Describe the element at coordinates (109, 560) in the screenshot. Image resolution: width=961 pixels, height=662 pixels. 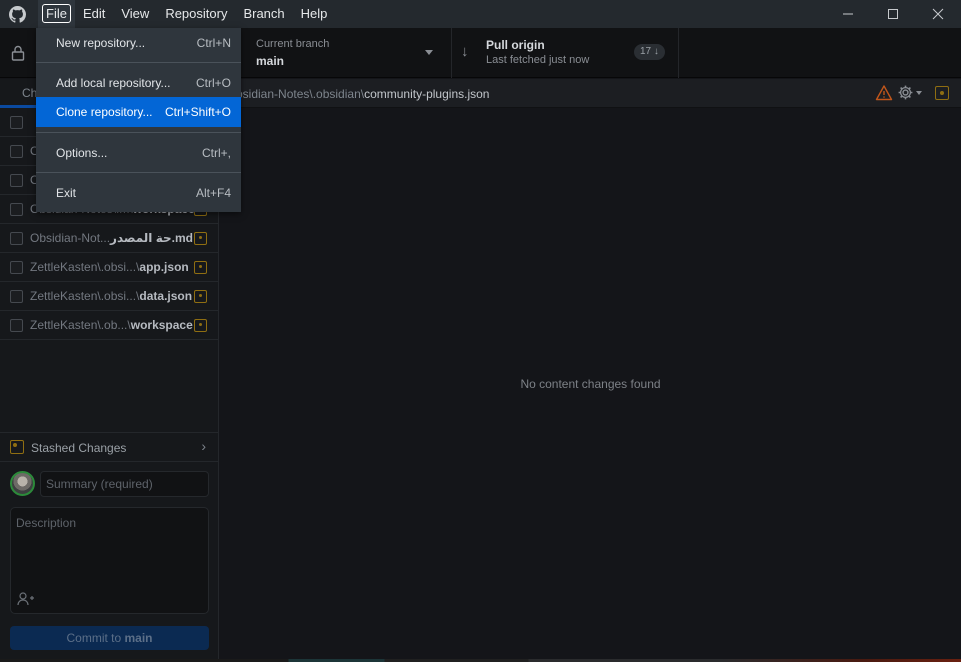
I see `description-input: Description` at that location.